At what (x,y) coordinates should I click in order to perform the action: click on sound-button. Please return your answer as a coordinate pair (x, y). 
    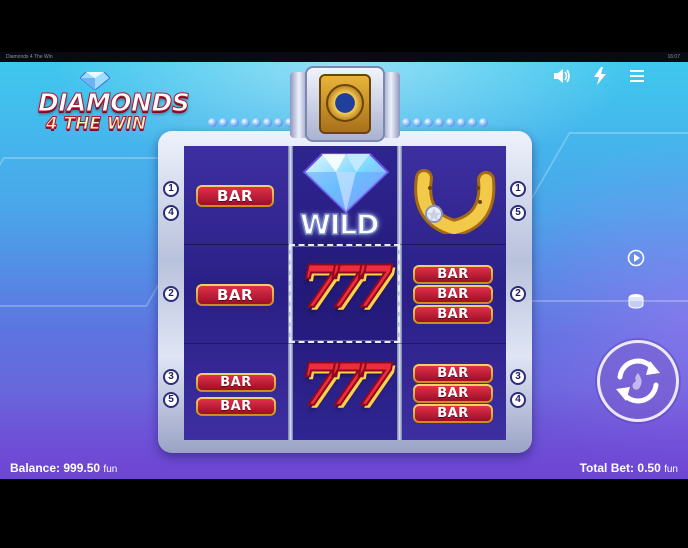
    Looking at the image, I should click on (562, 76).